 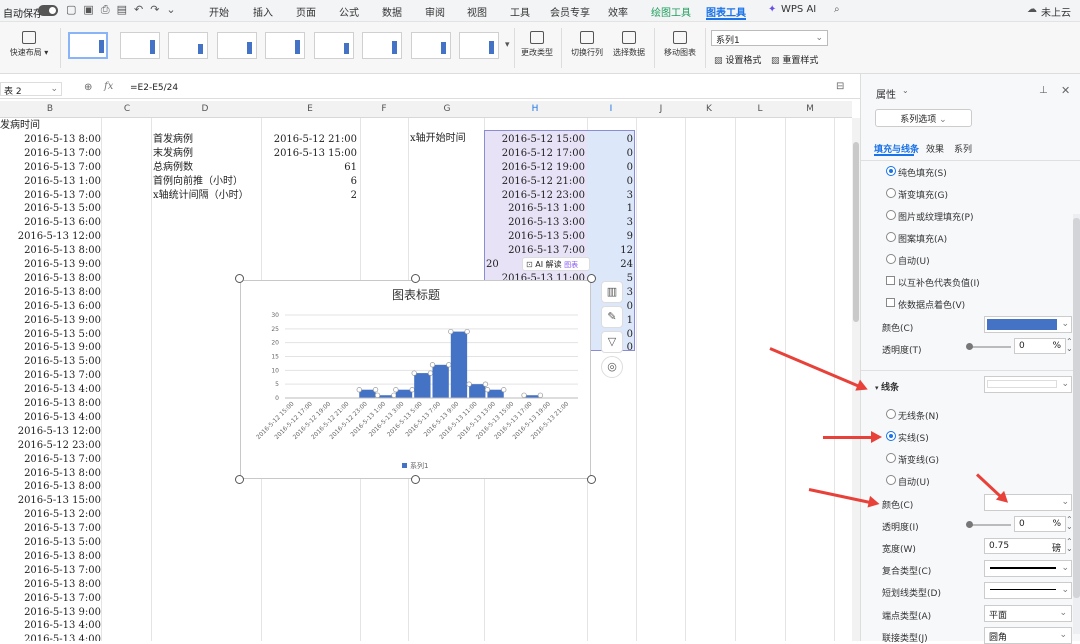 What do you see at coordinates (535, 208) in the screenshot?
I see `cell-h: 2016-5-13 1:00` at bounding box center [535, 208].